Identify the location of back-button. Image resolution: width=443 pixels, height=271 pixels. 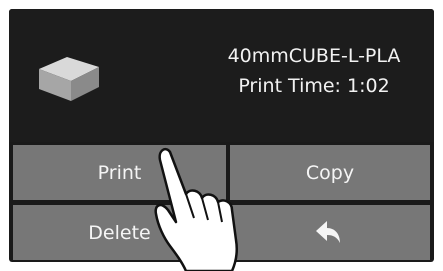
(330, 232).